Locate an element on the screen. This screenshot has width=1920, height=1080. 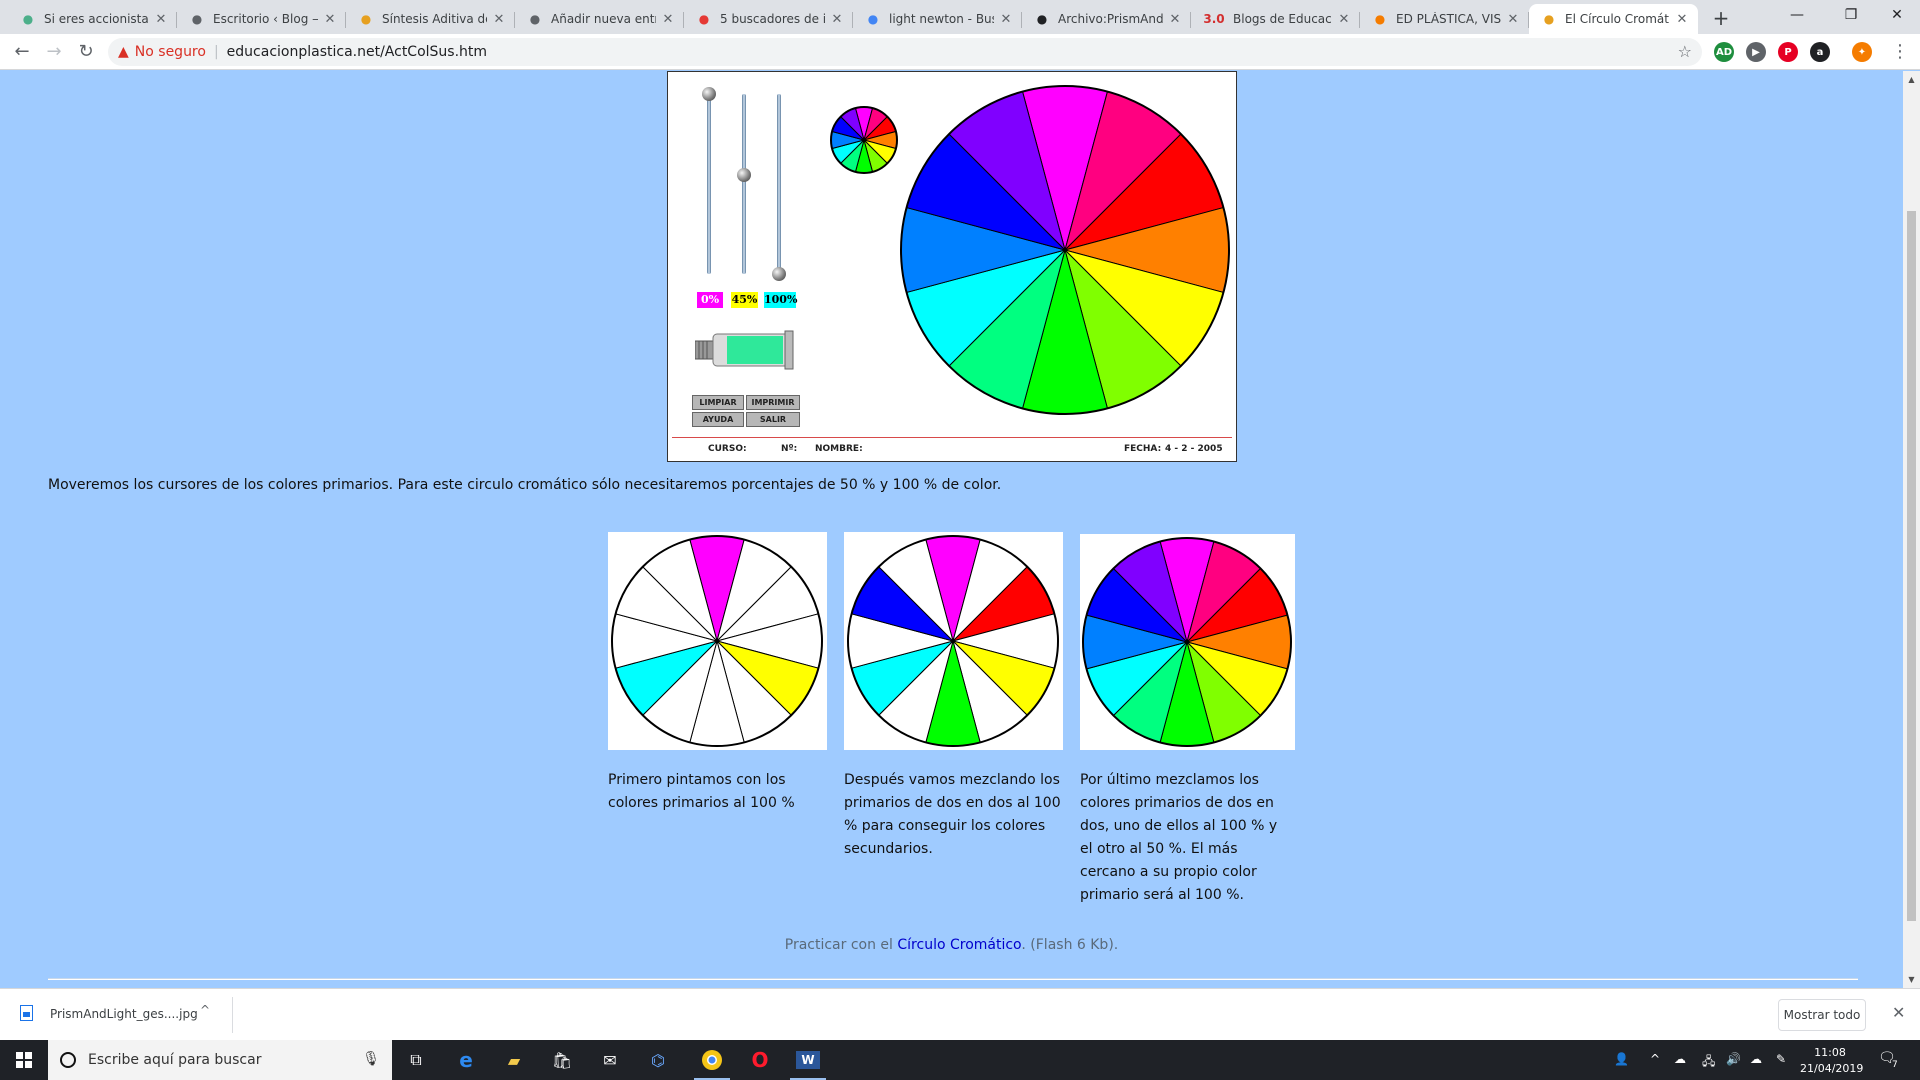
new-tab-button: + is located at coordinates (1721, 19).